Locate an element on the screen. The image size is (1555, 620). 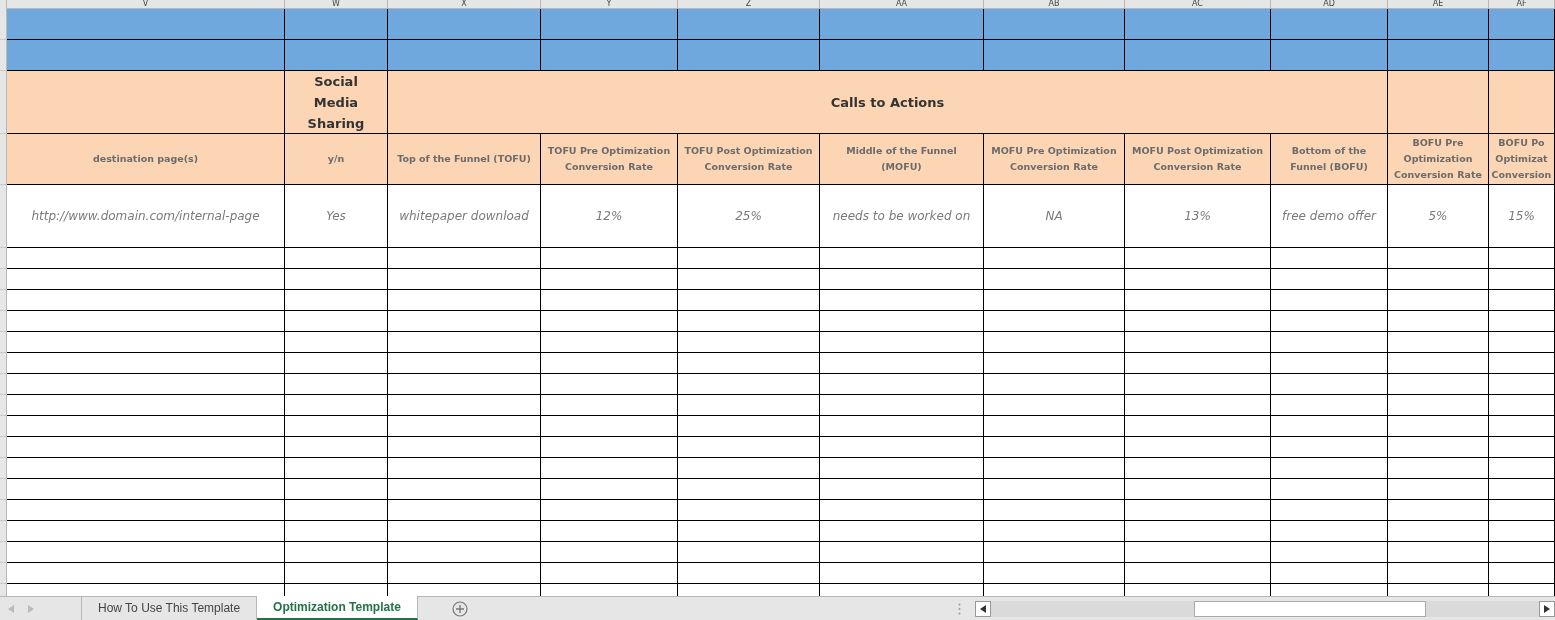
column-header: AE is located at coordinates (1438, 4).